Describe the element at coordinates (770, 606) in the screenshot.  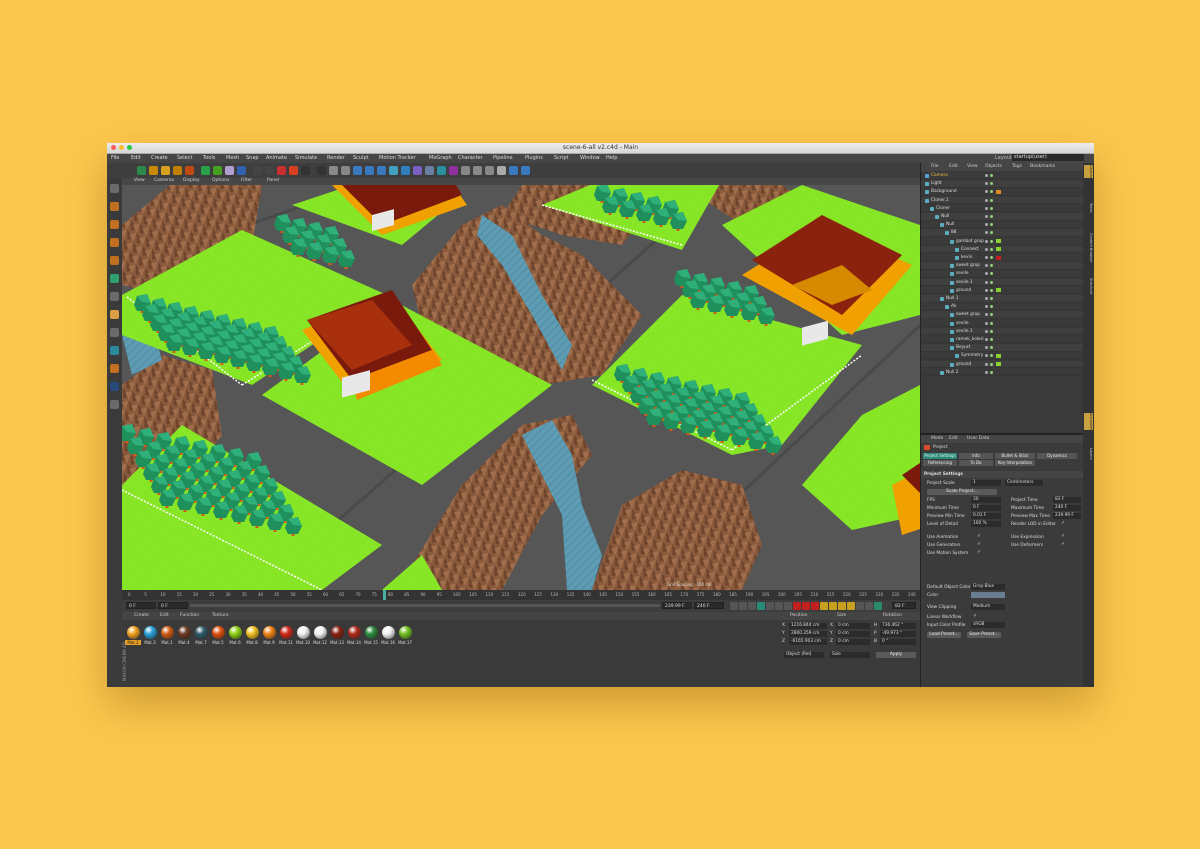
I see `next-frame-button` at that location.